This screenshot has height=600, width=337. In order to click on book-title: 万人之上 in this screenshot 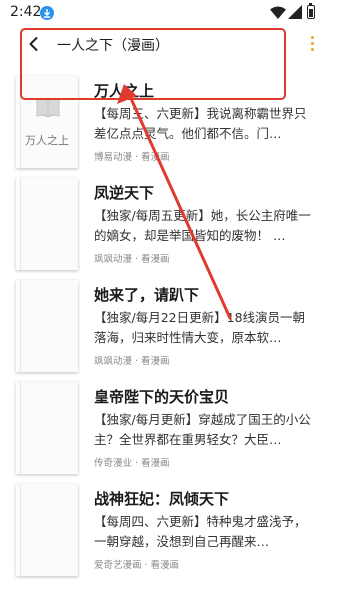, I will do `click(124, 90)`.